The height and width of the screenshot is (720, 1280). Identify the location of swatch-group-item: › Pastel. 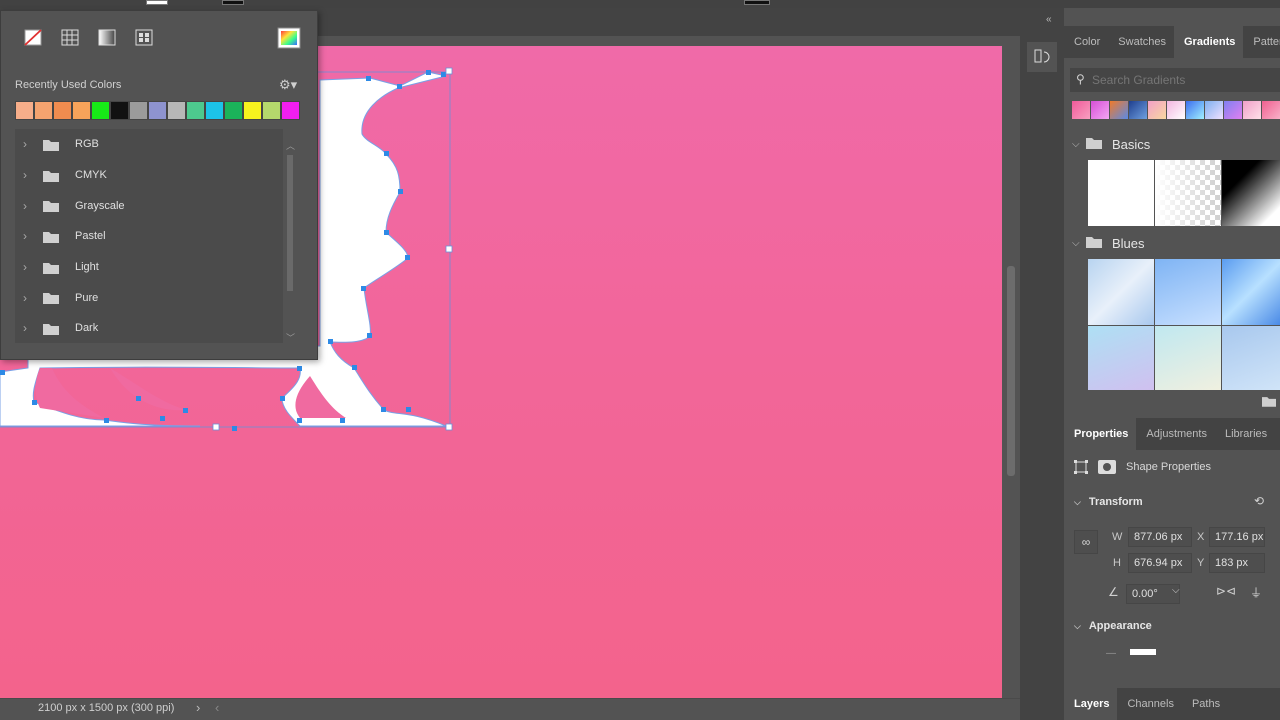
(149, 236).